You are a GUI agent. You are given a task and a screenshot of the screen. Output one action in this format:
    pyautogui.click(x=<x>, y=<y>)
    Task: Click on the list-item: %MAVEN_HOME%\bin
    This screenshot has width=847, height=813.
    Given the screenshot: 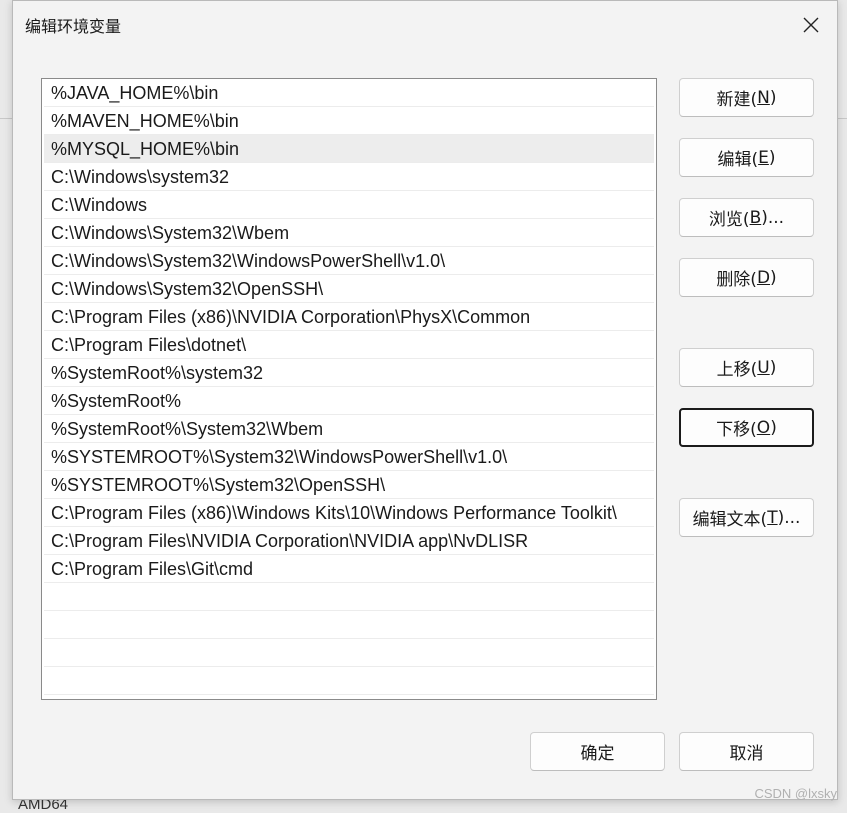 What is the action you would take?
    pyautogui.click(x=349, y=121)
    